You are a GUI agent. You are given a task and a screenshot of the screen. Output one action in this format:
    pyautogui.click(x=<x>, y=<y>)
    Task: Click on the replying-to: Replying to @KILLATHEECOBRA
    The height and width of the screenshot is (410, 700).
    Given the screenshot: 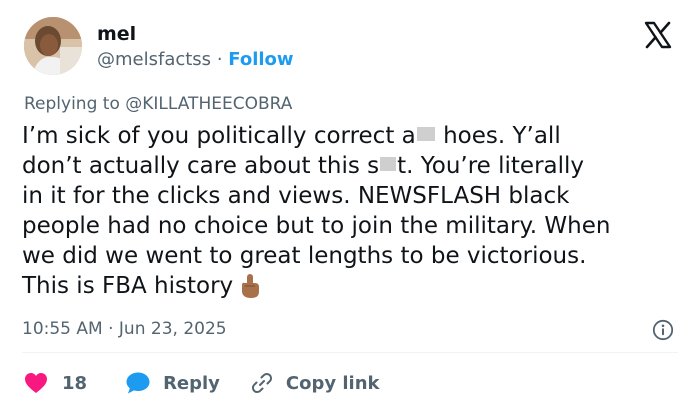 What is the action you would take?
    pyautogui.click(x=158, y=104)
    